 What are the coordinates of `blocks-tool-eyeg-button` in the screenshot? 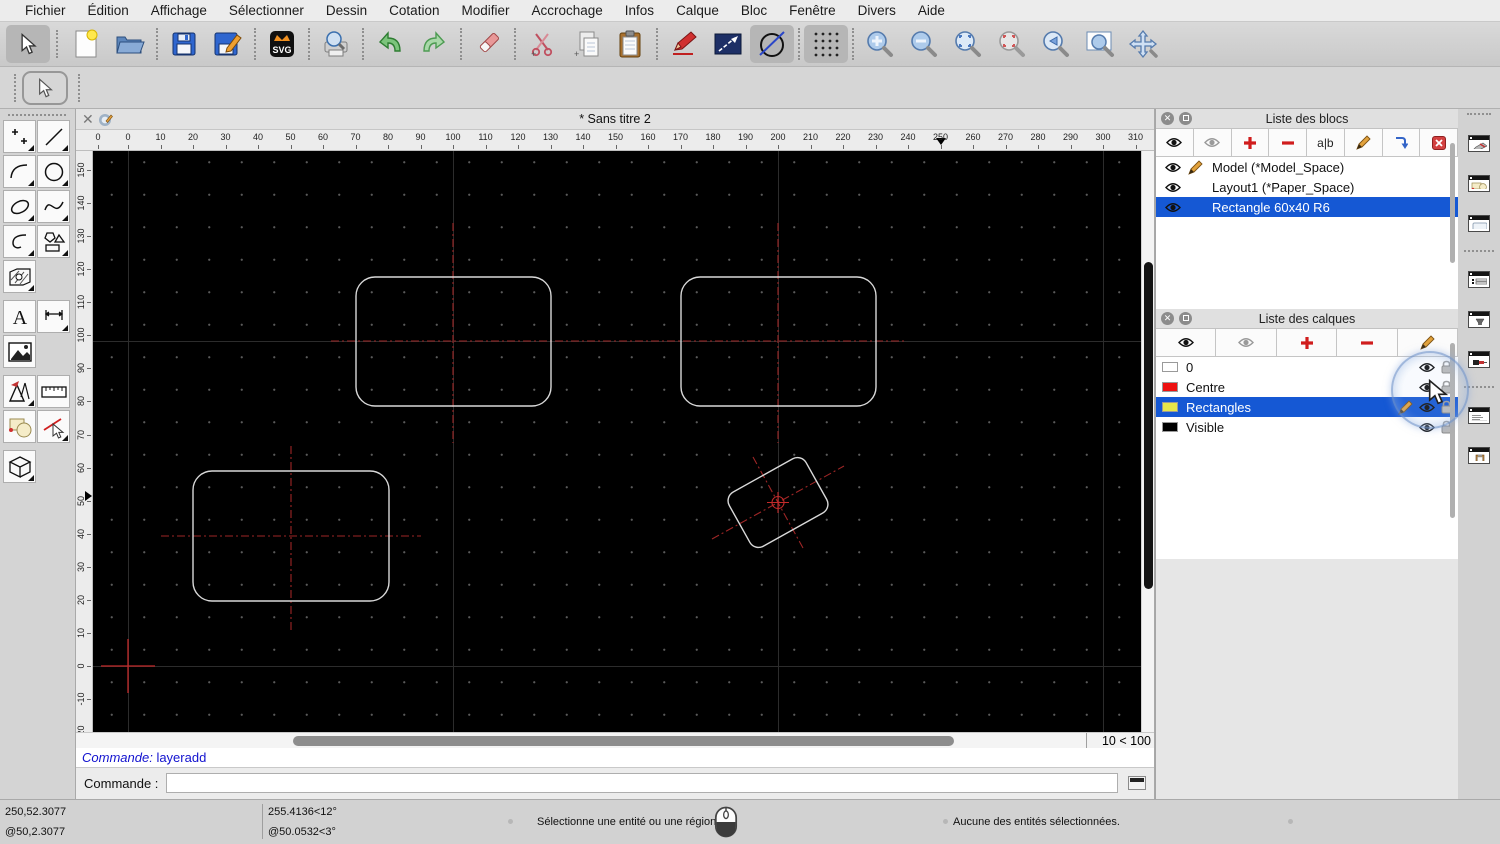 It's located at (1213, 142).